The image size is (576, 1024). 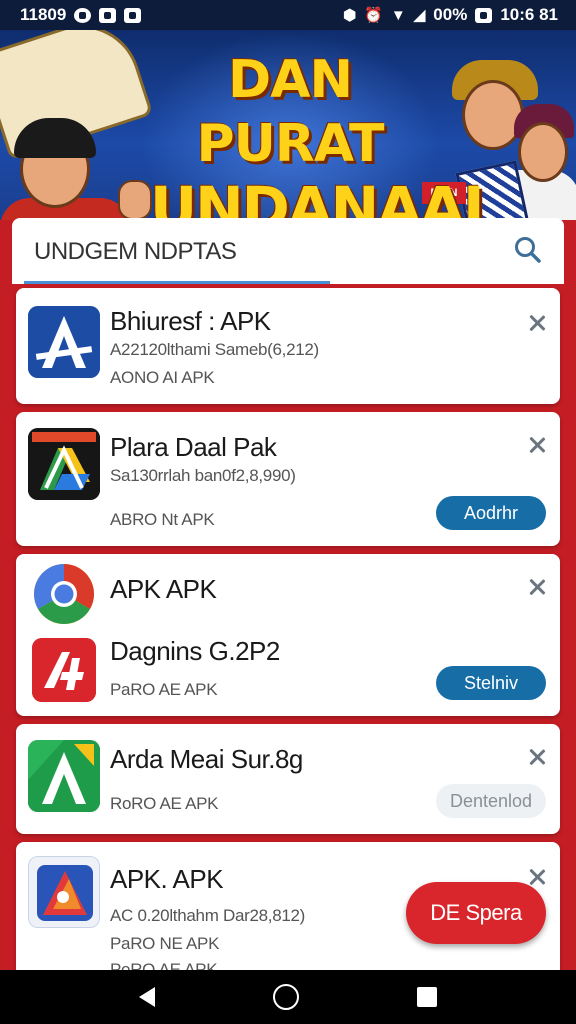 I want to click on app-subtitle: A22120lthami Sameb(6,212), so click(x=214, y=349).